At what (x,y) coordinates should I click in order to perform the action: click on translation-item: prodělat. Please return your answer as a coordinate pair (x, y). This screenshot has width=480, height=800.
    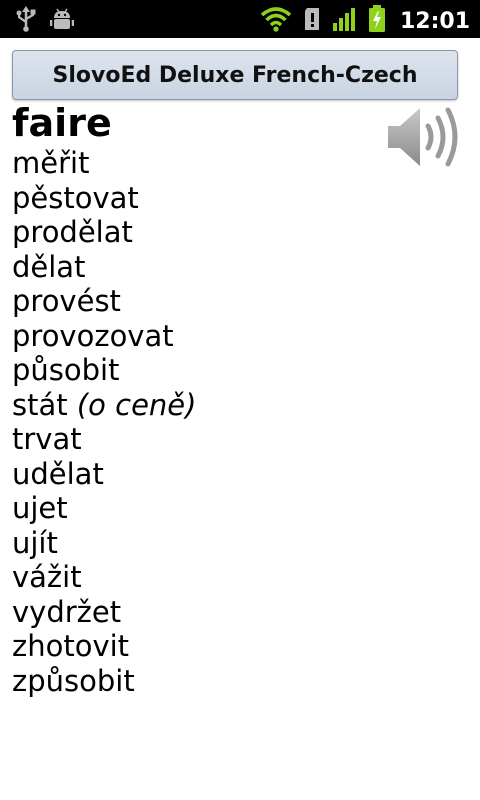
    Looking at the image, I should click on (240, 232).